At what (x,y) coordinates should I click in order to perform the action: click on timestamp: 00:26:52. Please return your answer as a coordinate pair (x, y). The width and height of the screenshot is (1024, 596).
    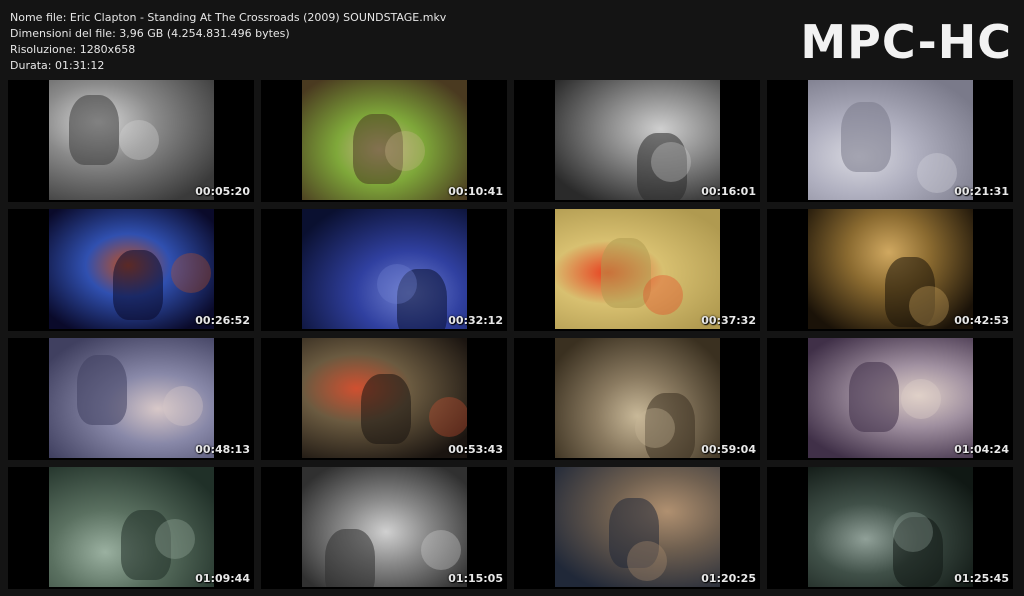
    Looking at the image, I should click on (222, 320).